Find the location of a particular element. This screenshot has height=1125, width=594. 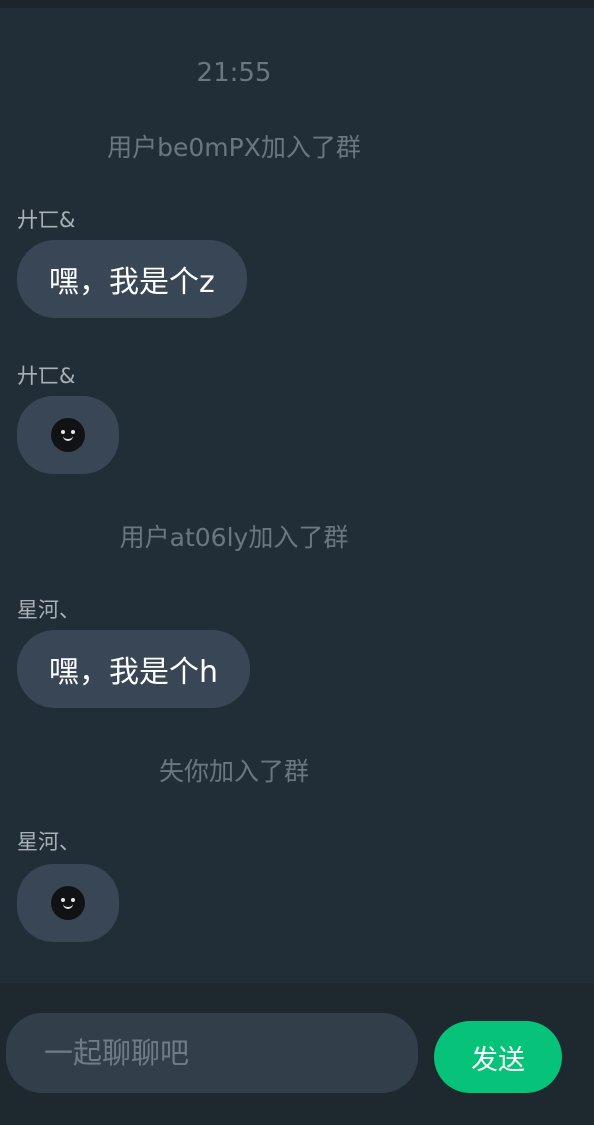

status-bar-strip is located at coordinates (297, 4).